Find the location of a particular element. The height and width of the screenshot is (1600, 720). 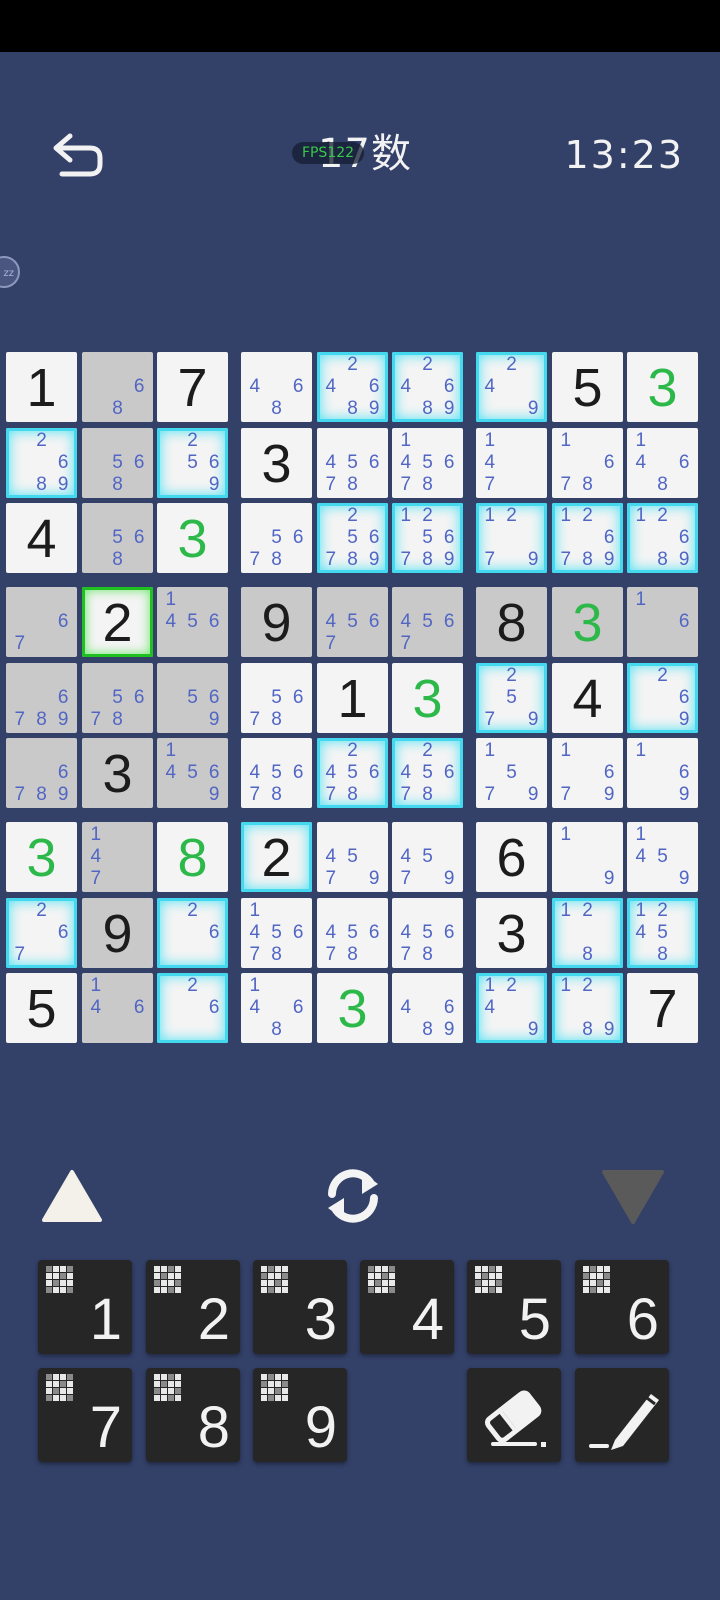

eraser-button is located at coordinates (514, 1415).